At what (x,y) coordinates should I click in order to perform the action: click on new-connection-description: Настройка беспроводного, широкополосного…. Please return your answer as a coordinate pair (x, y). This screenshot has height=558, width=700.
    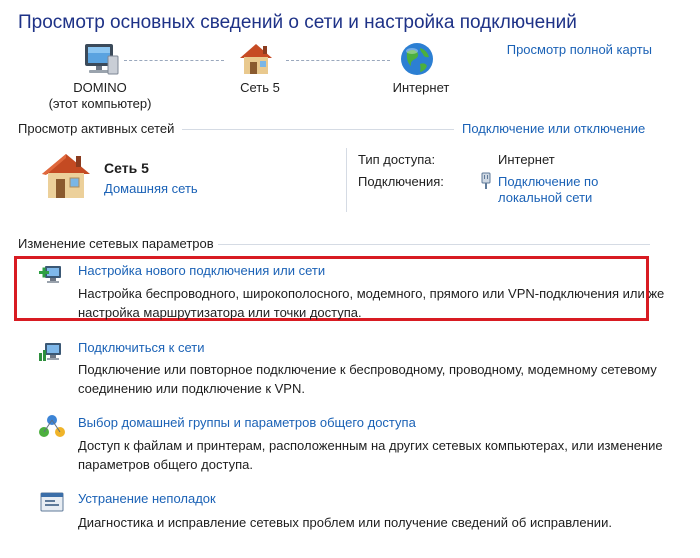
    Looking at the image, I should click on (371, 303).